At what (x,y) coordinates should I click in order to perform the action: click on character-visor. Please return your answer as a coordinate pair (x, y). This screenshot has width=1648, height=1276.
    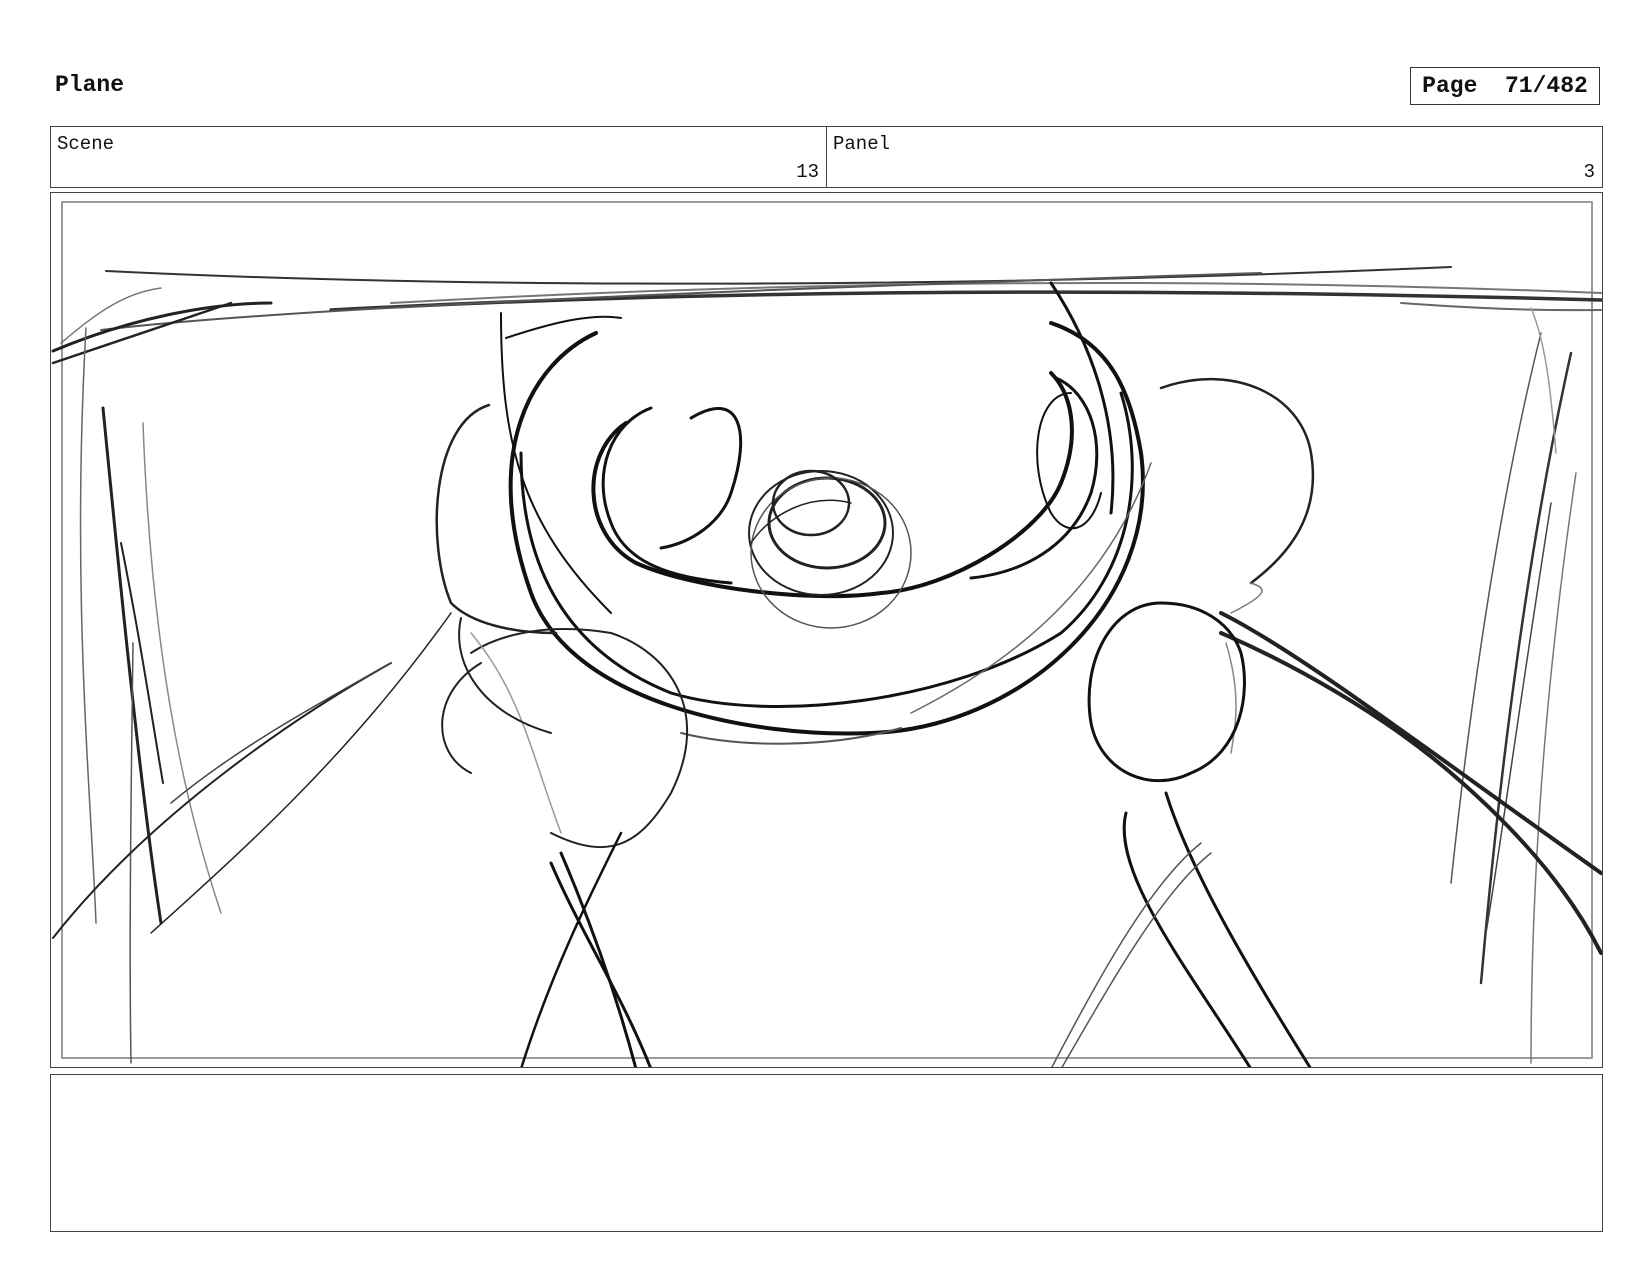
    Looking at the image, I should click on (846, 485).